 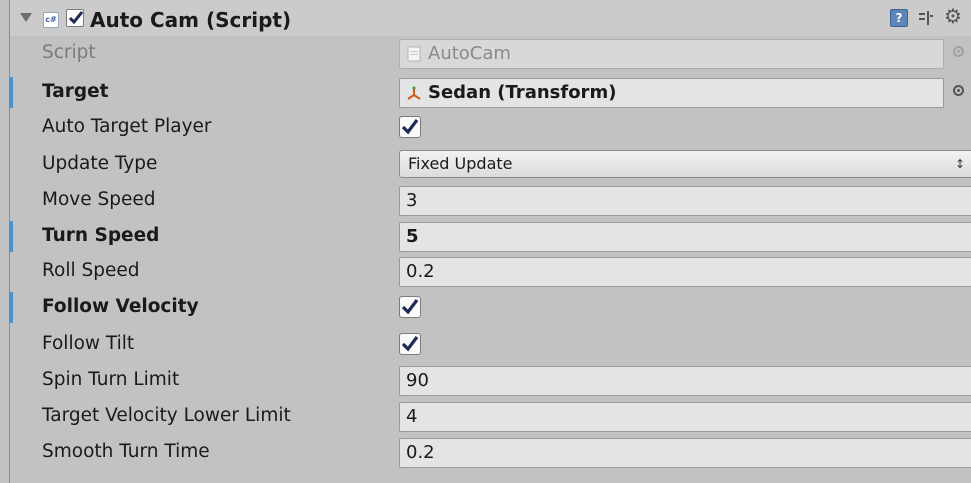 What do you see at coordinates (410, 127) in the screenshot?
I see `auto-target-player-checkbox` at bounding box center [410, 127].